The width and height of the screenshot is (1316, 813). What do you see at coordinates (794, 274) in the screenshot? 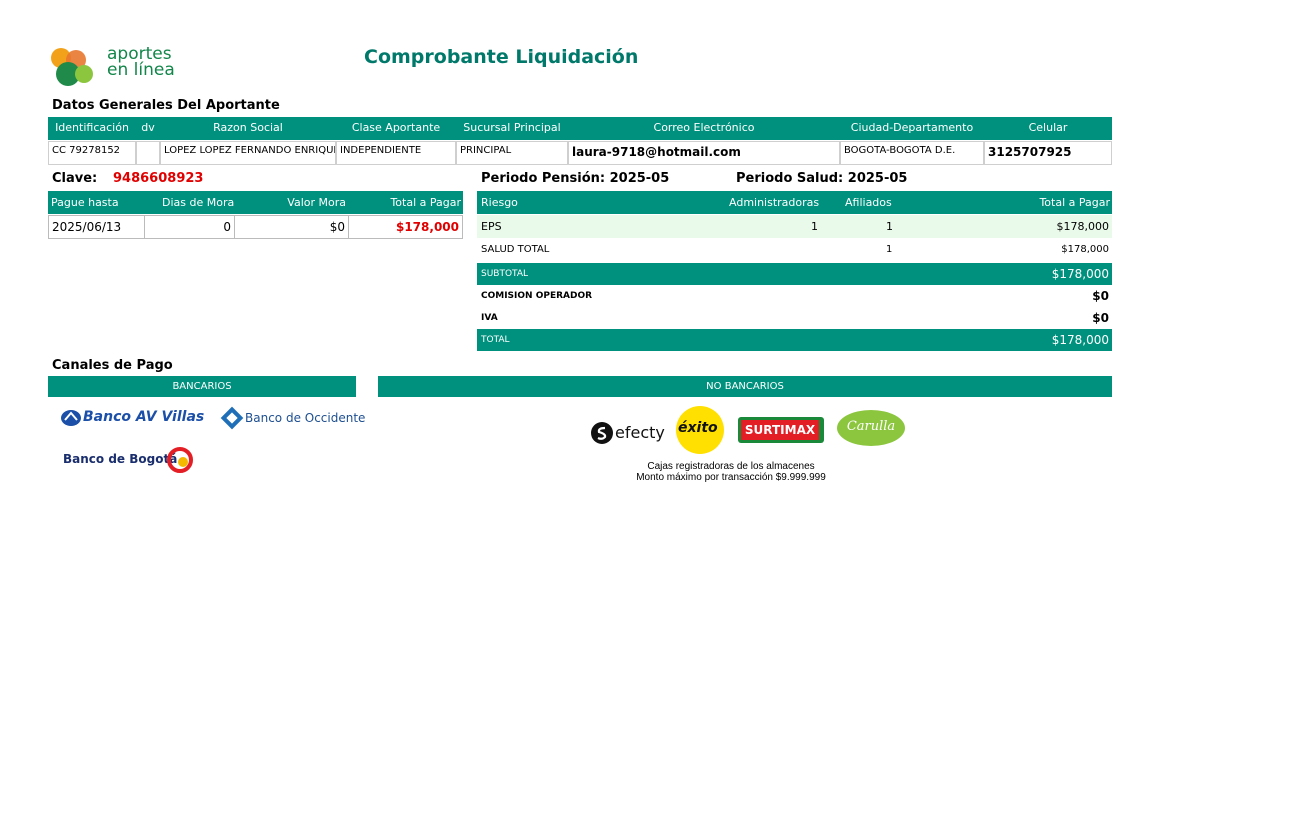
I see `subtotal-row: SUBTOTAL $178,000` at bounding box center [794, 274].